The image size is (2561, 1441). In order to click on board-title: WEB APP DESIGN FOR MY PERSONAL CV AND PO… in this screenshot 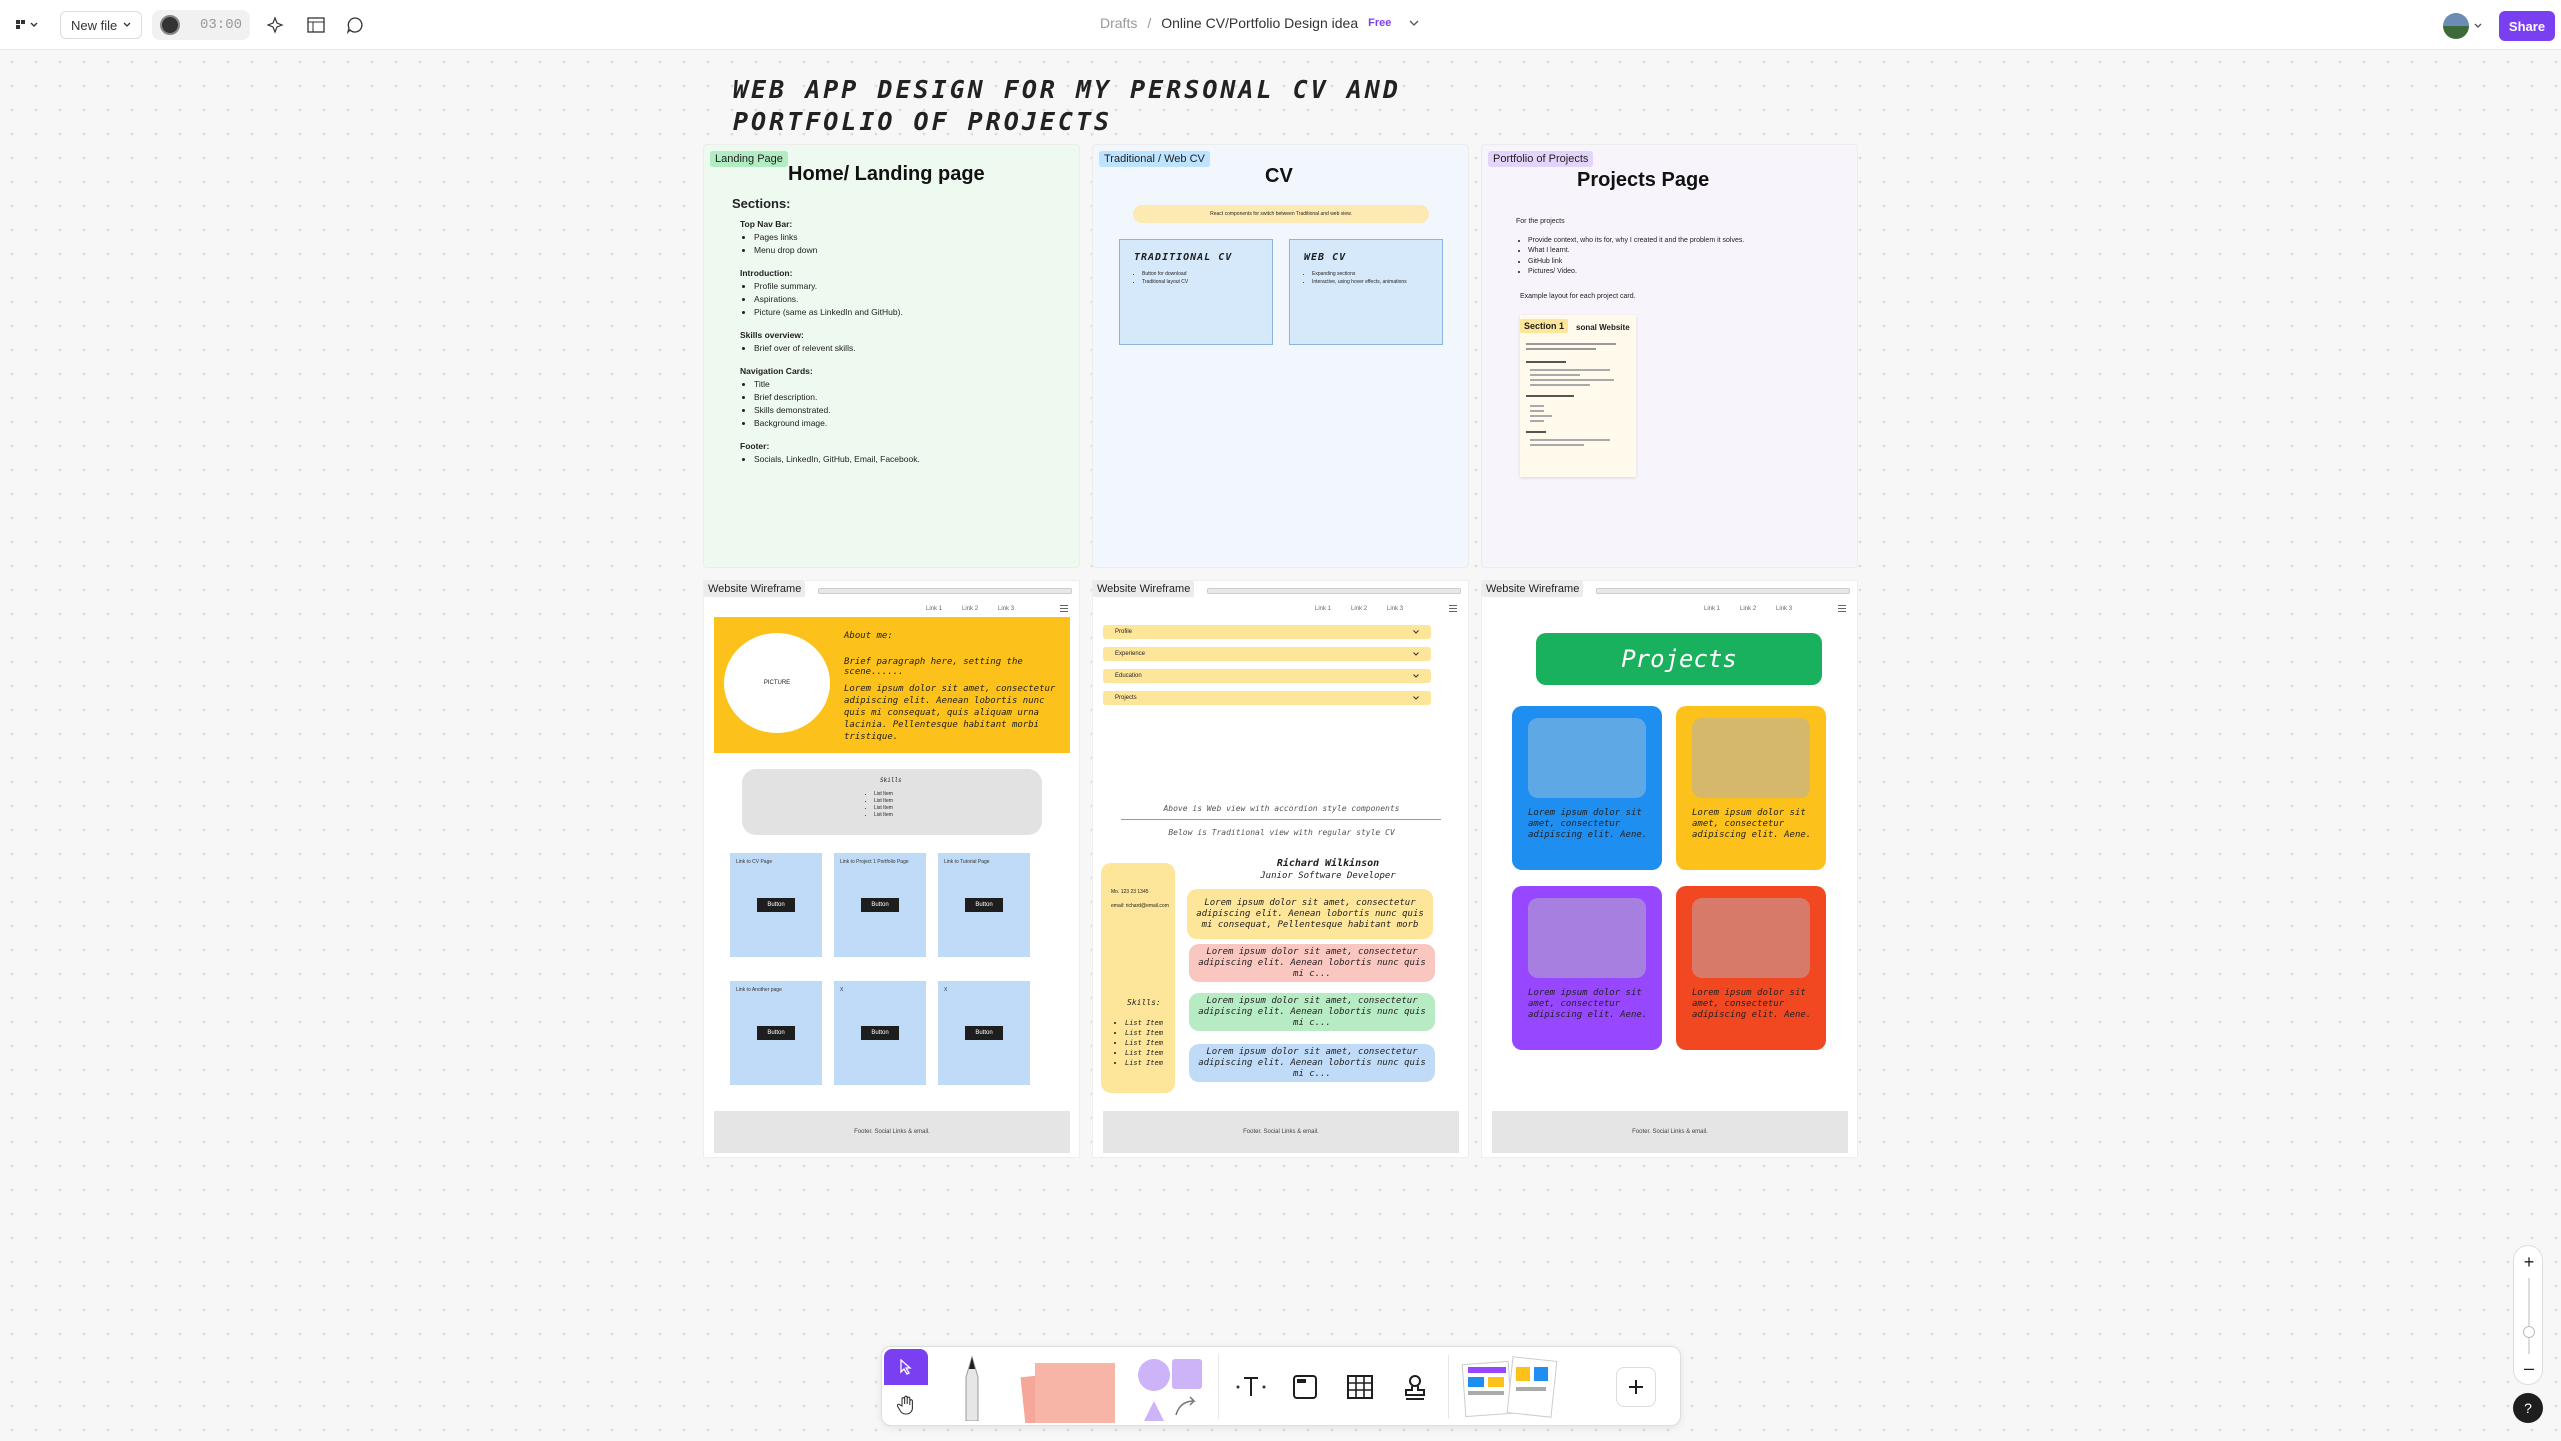, I will do `click(1083, 106)`.